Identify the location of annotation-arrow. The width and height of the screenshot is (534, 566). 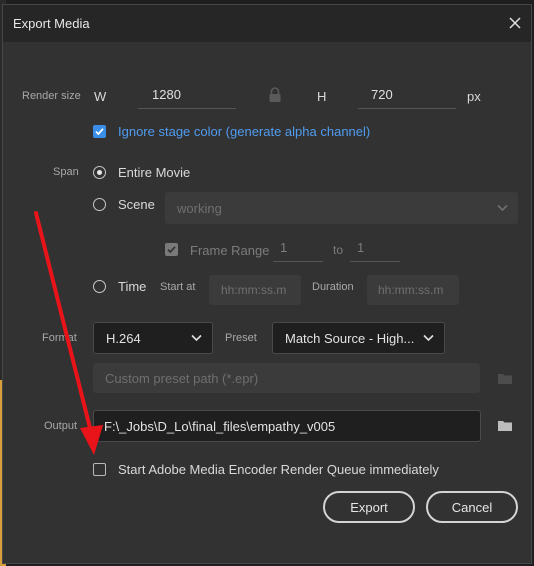
(68, 333).